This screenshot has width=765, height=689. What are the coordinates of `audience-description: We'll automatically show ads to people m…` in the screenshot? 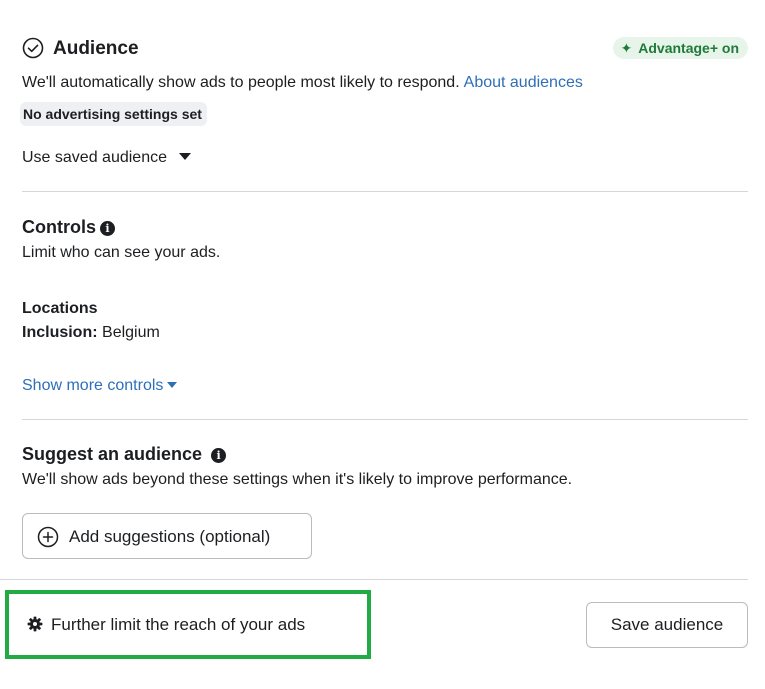 It's located at (302, 83).